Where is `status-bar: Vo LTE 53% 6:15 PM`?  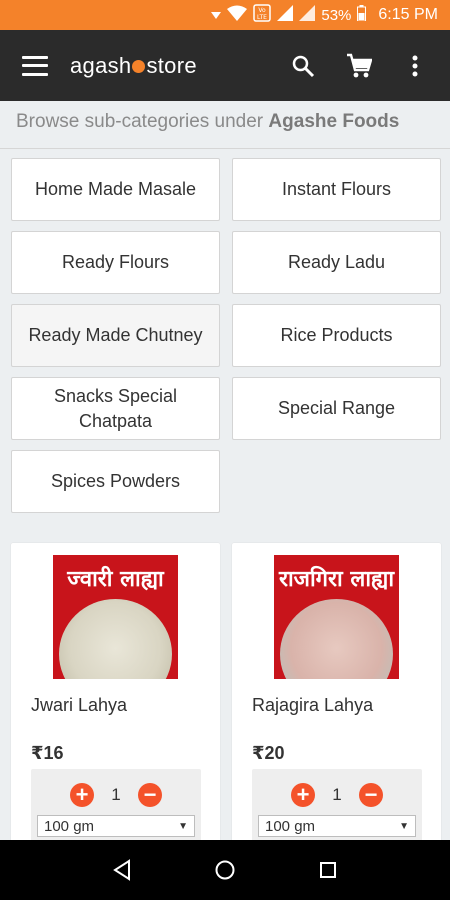
status-bar: Vo LTE 53% 6:15 PM is located at coordinates (225, 15).